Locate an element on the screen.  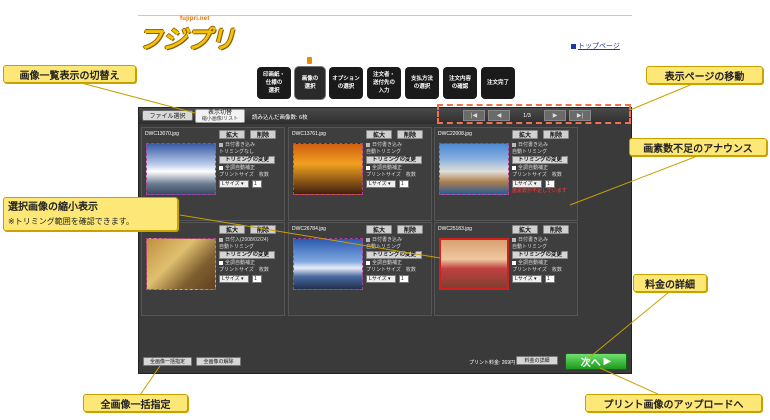
callout-price-detail: 料金の詳細 is located at coordinates (670, 283).